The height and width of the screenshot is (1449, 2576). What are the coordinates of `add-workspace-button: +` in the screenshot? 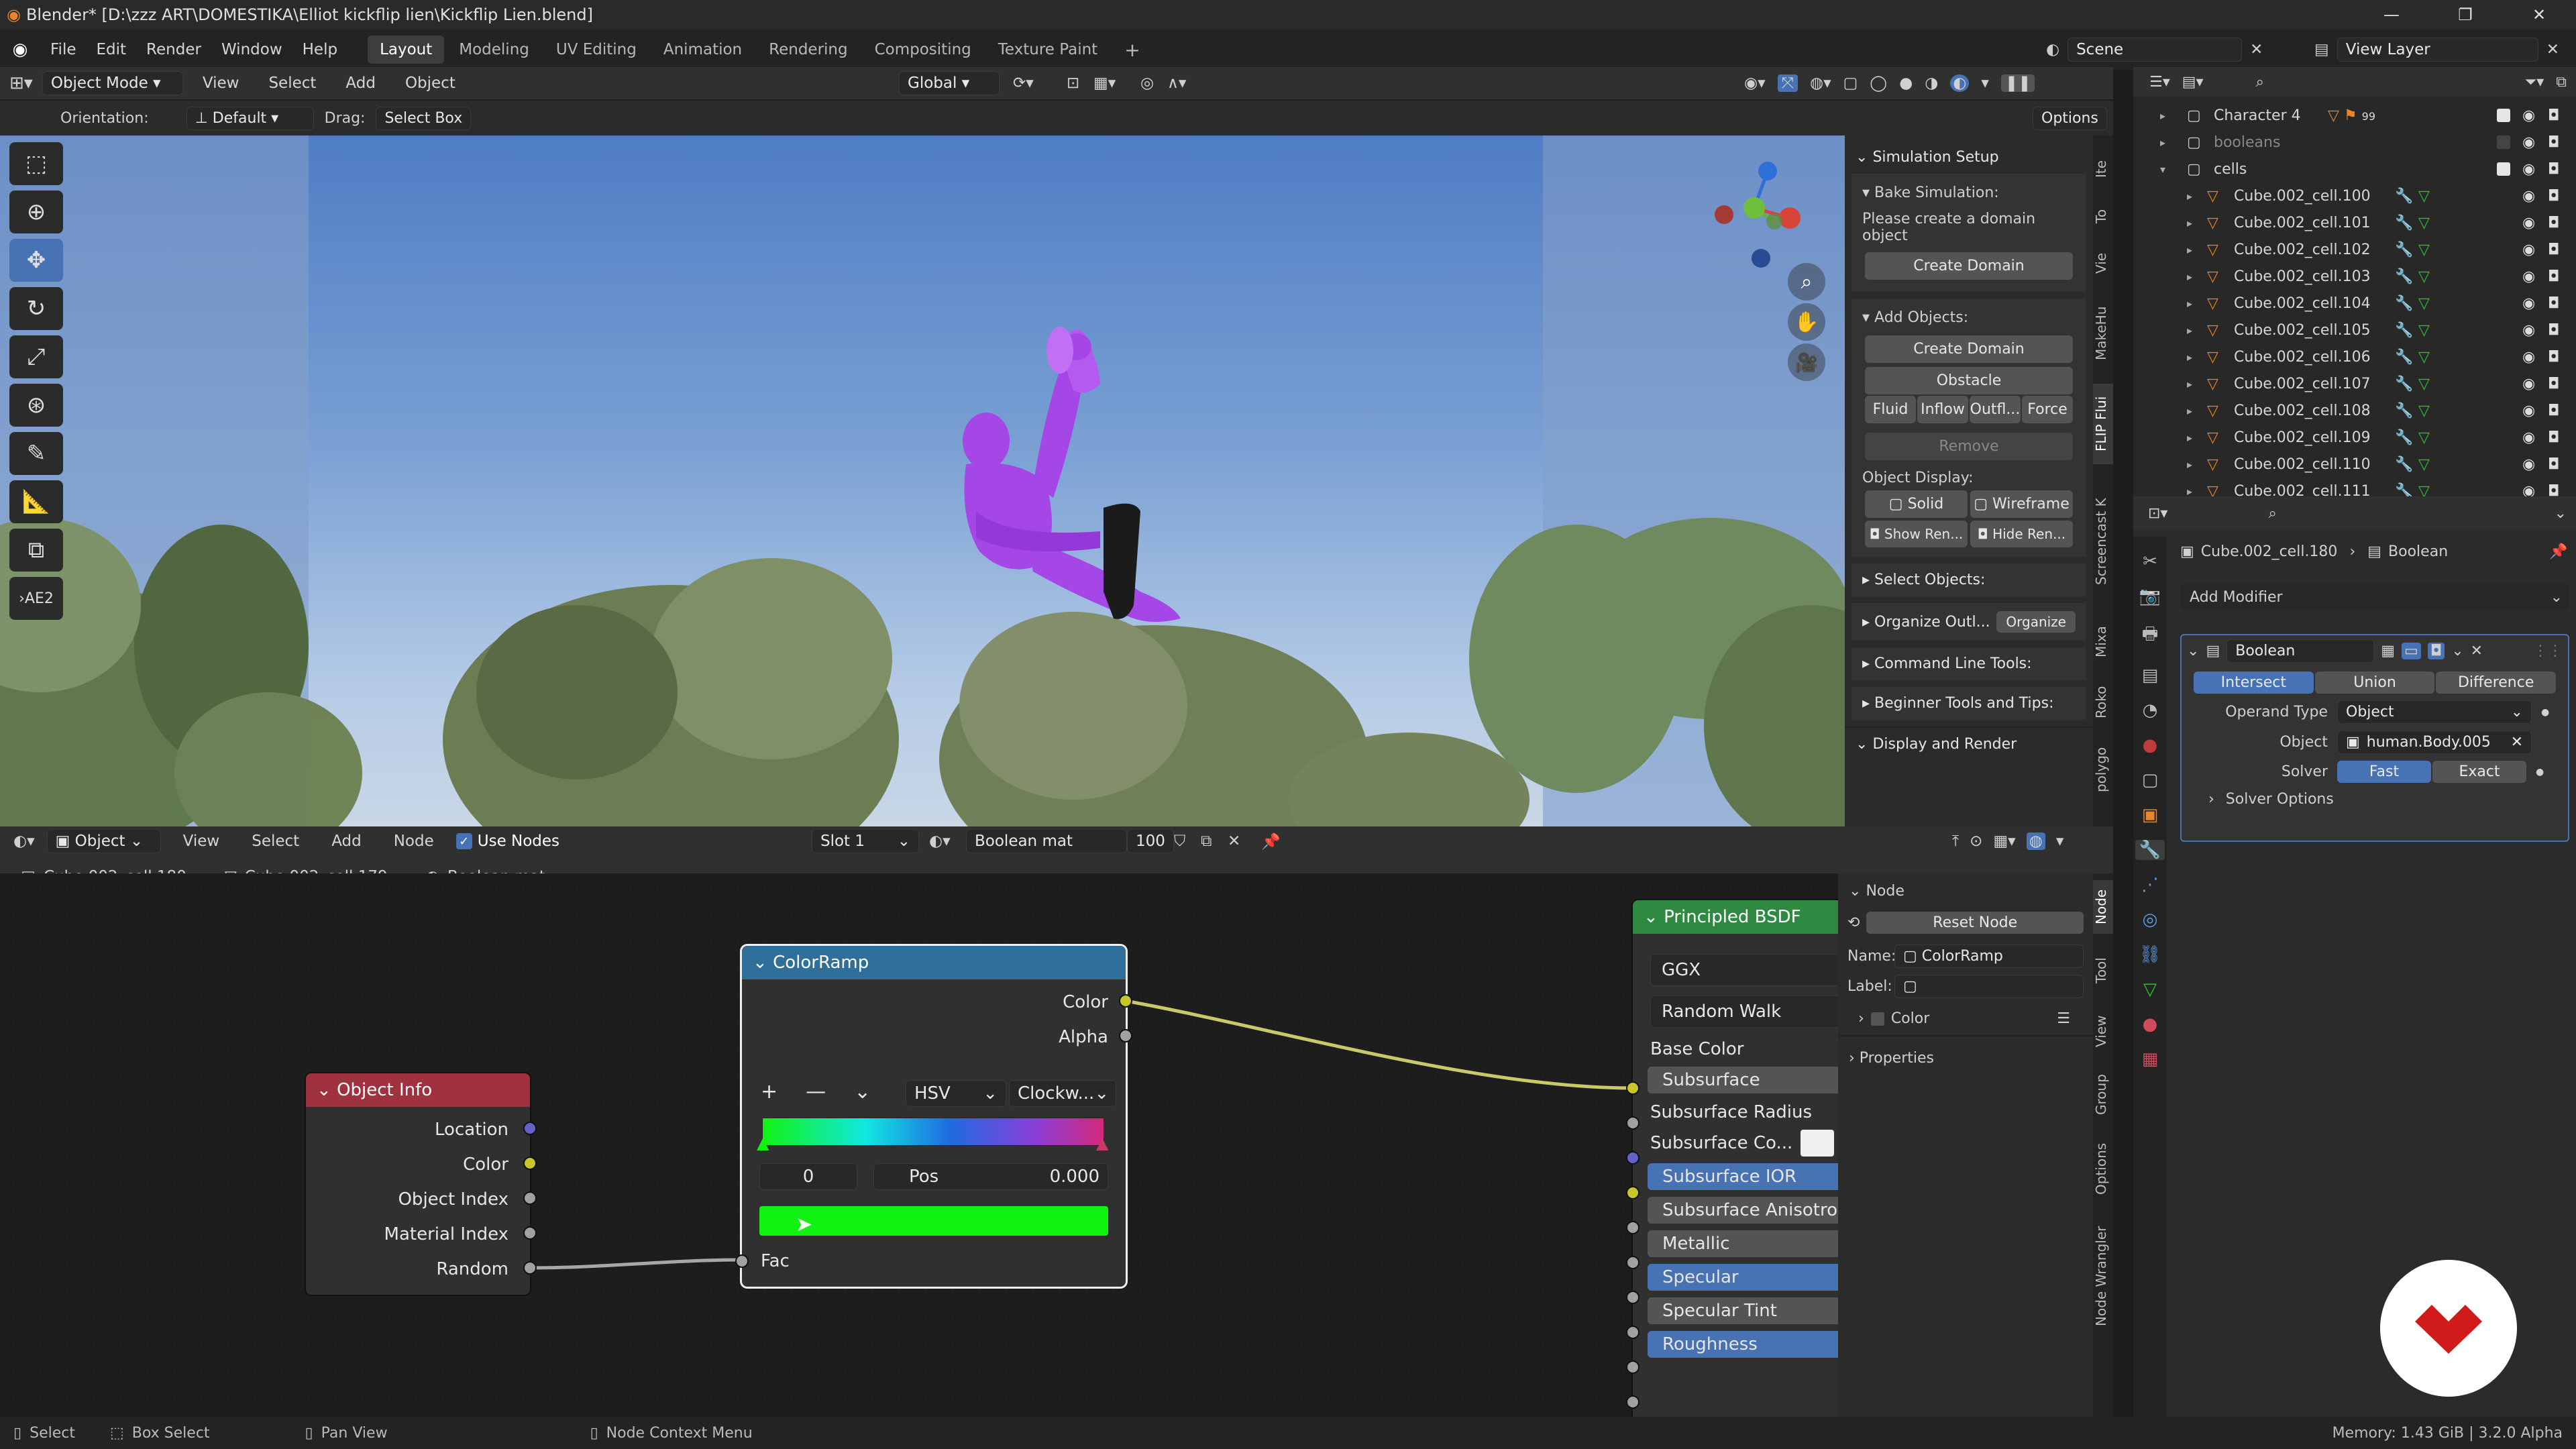 It's located at (1132, 50).